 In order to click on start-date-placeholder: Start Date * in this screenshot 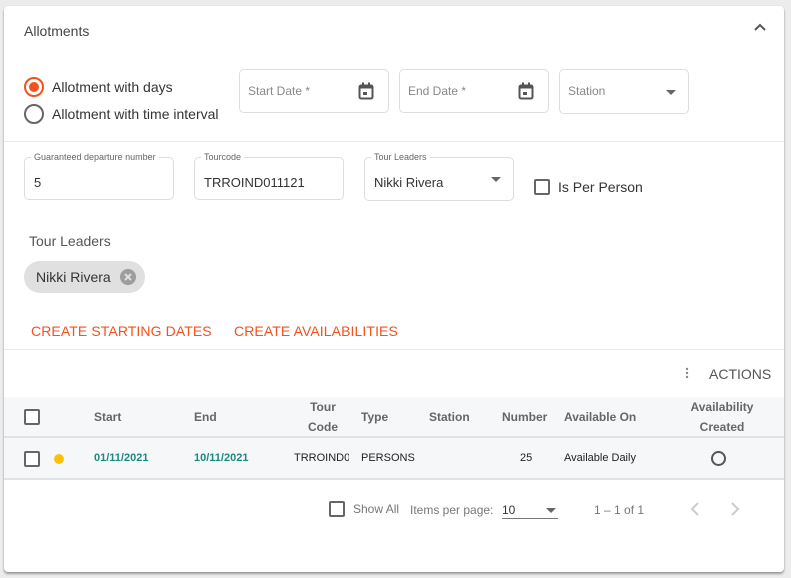, I will do `click(279, 91)`.